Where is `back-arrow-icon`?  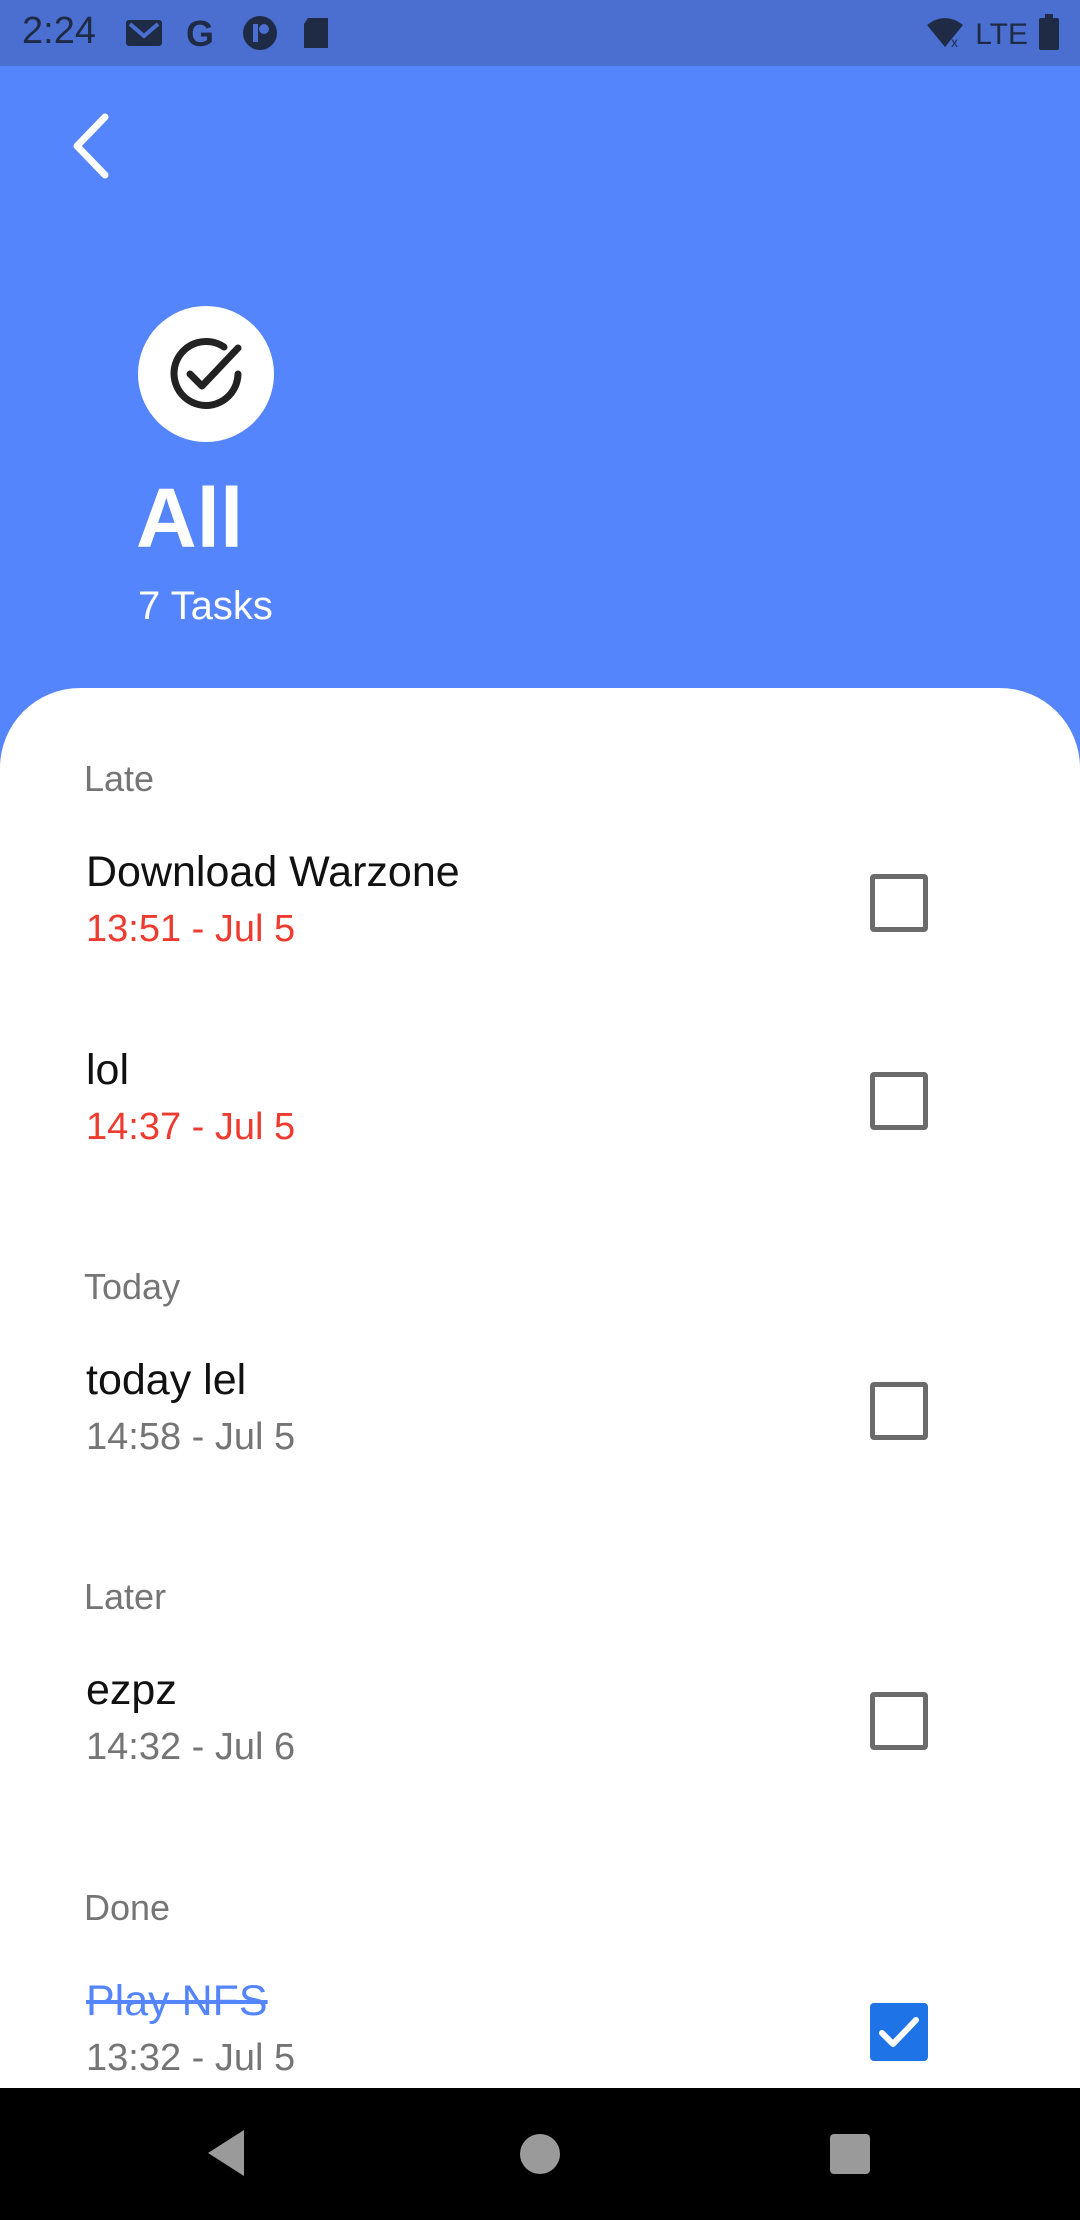
back-arrow-icon is located at coordinates (91, 146).